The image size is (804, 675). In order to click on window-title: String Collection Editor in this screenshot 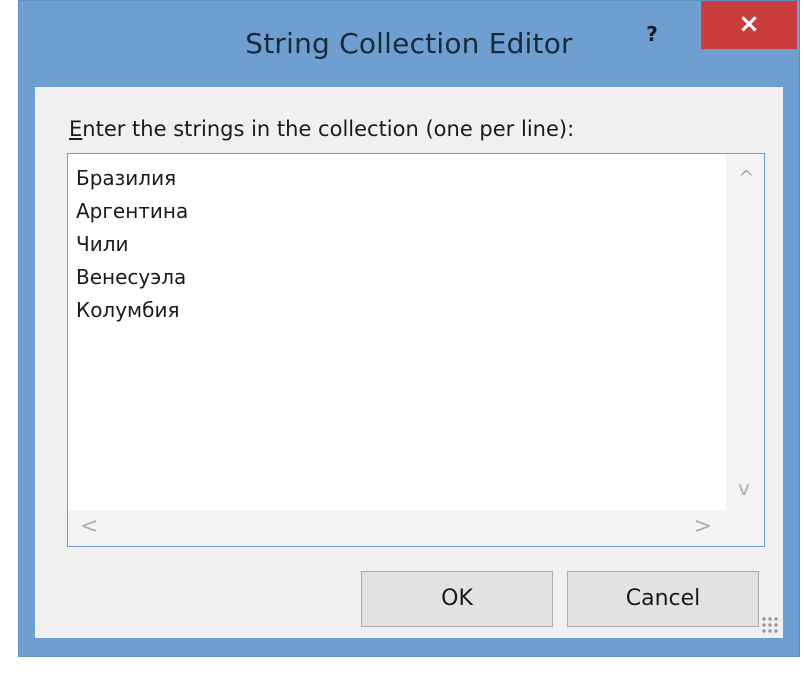, I will do `click(409, 43)`.